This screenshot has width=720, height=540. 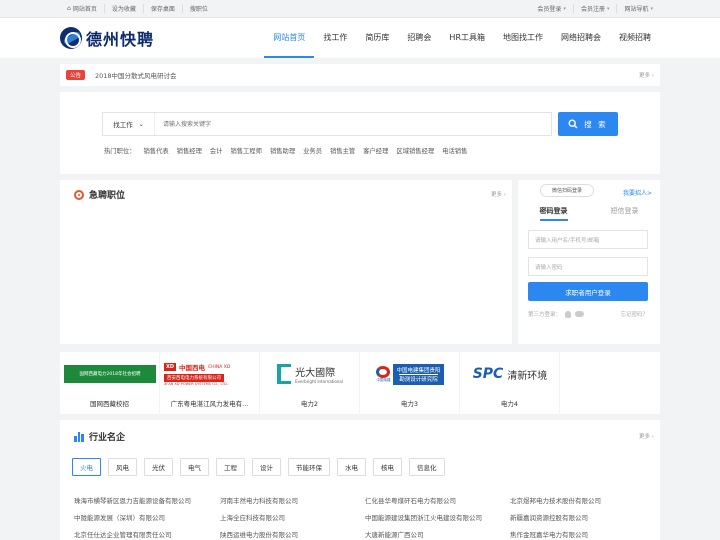 What do you see at coordinates (635, 38) in the screenshot?
I see `nav-video-hiring: 视频招聘` at bounding box center [635, 38].